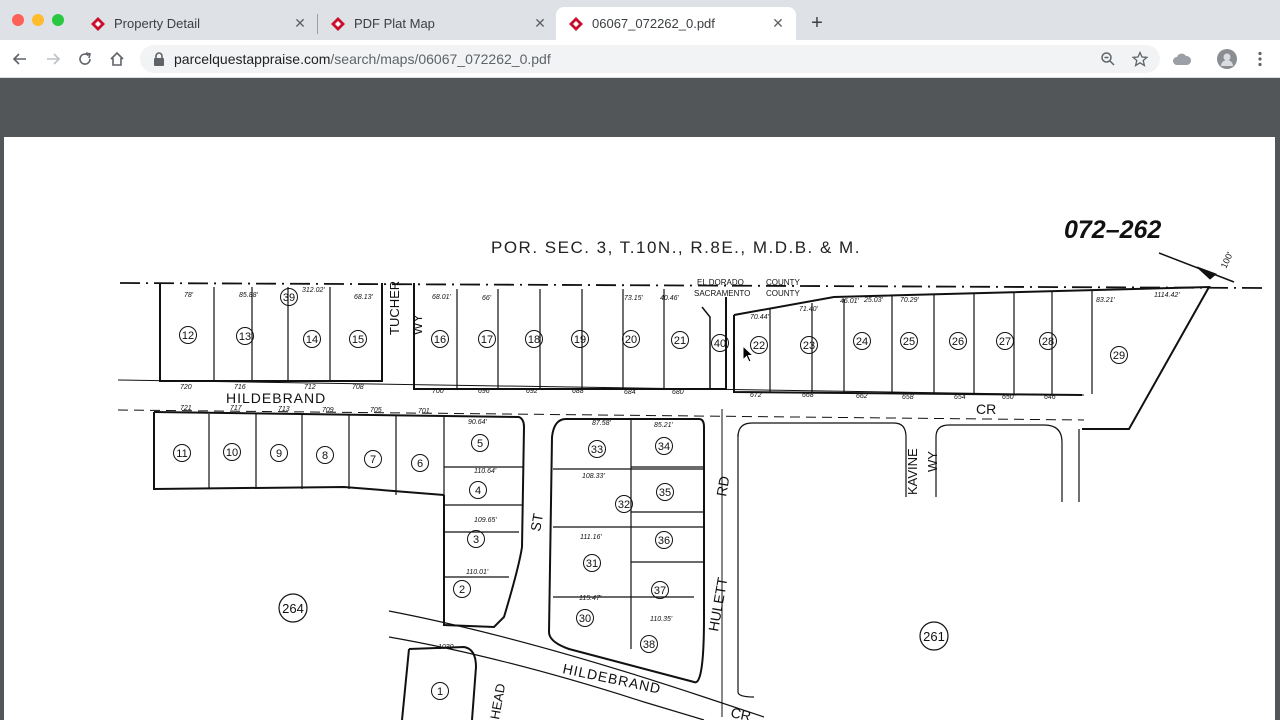 Image resolution: width=1280 pixels, height=720 pixels. Describe the element at coordinates (38, 20) in the screenshot. I see `minimize-window-button` at that location.